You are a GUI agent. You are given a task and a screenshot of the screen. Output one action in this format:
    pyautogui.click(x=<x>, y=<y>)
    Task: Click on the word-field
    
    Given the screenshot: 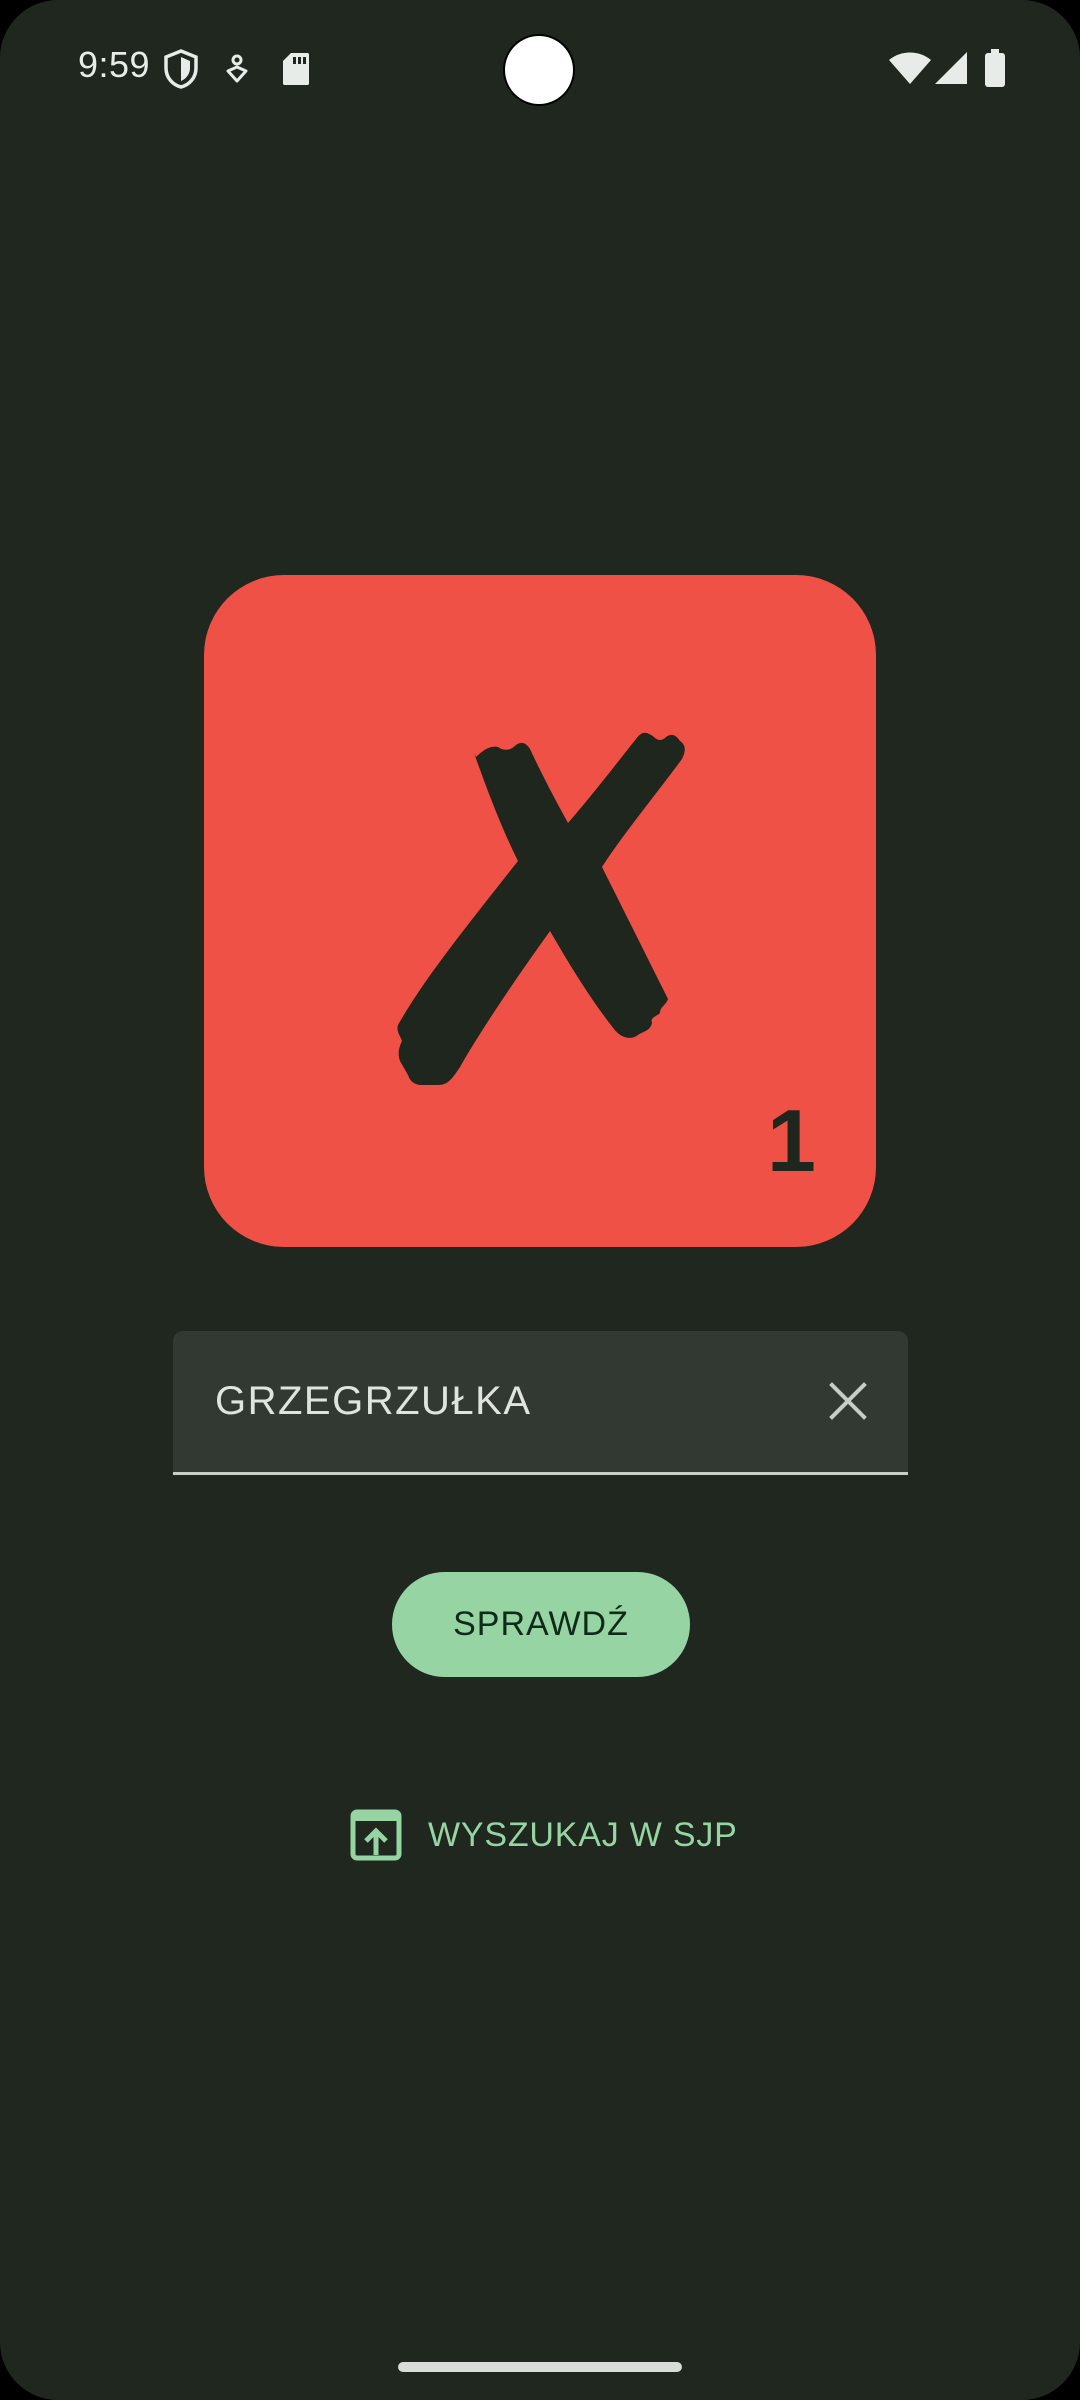 What is the action you would take?
    pyautogui.click(x=540, y=1403)
    